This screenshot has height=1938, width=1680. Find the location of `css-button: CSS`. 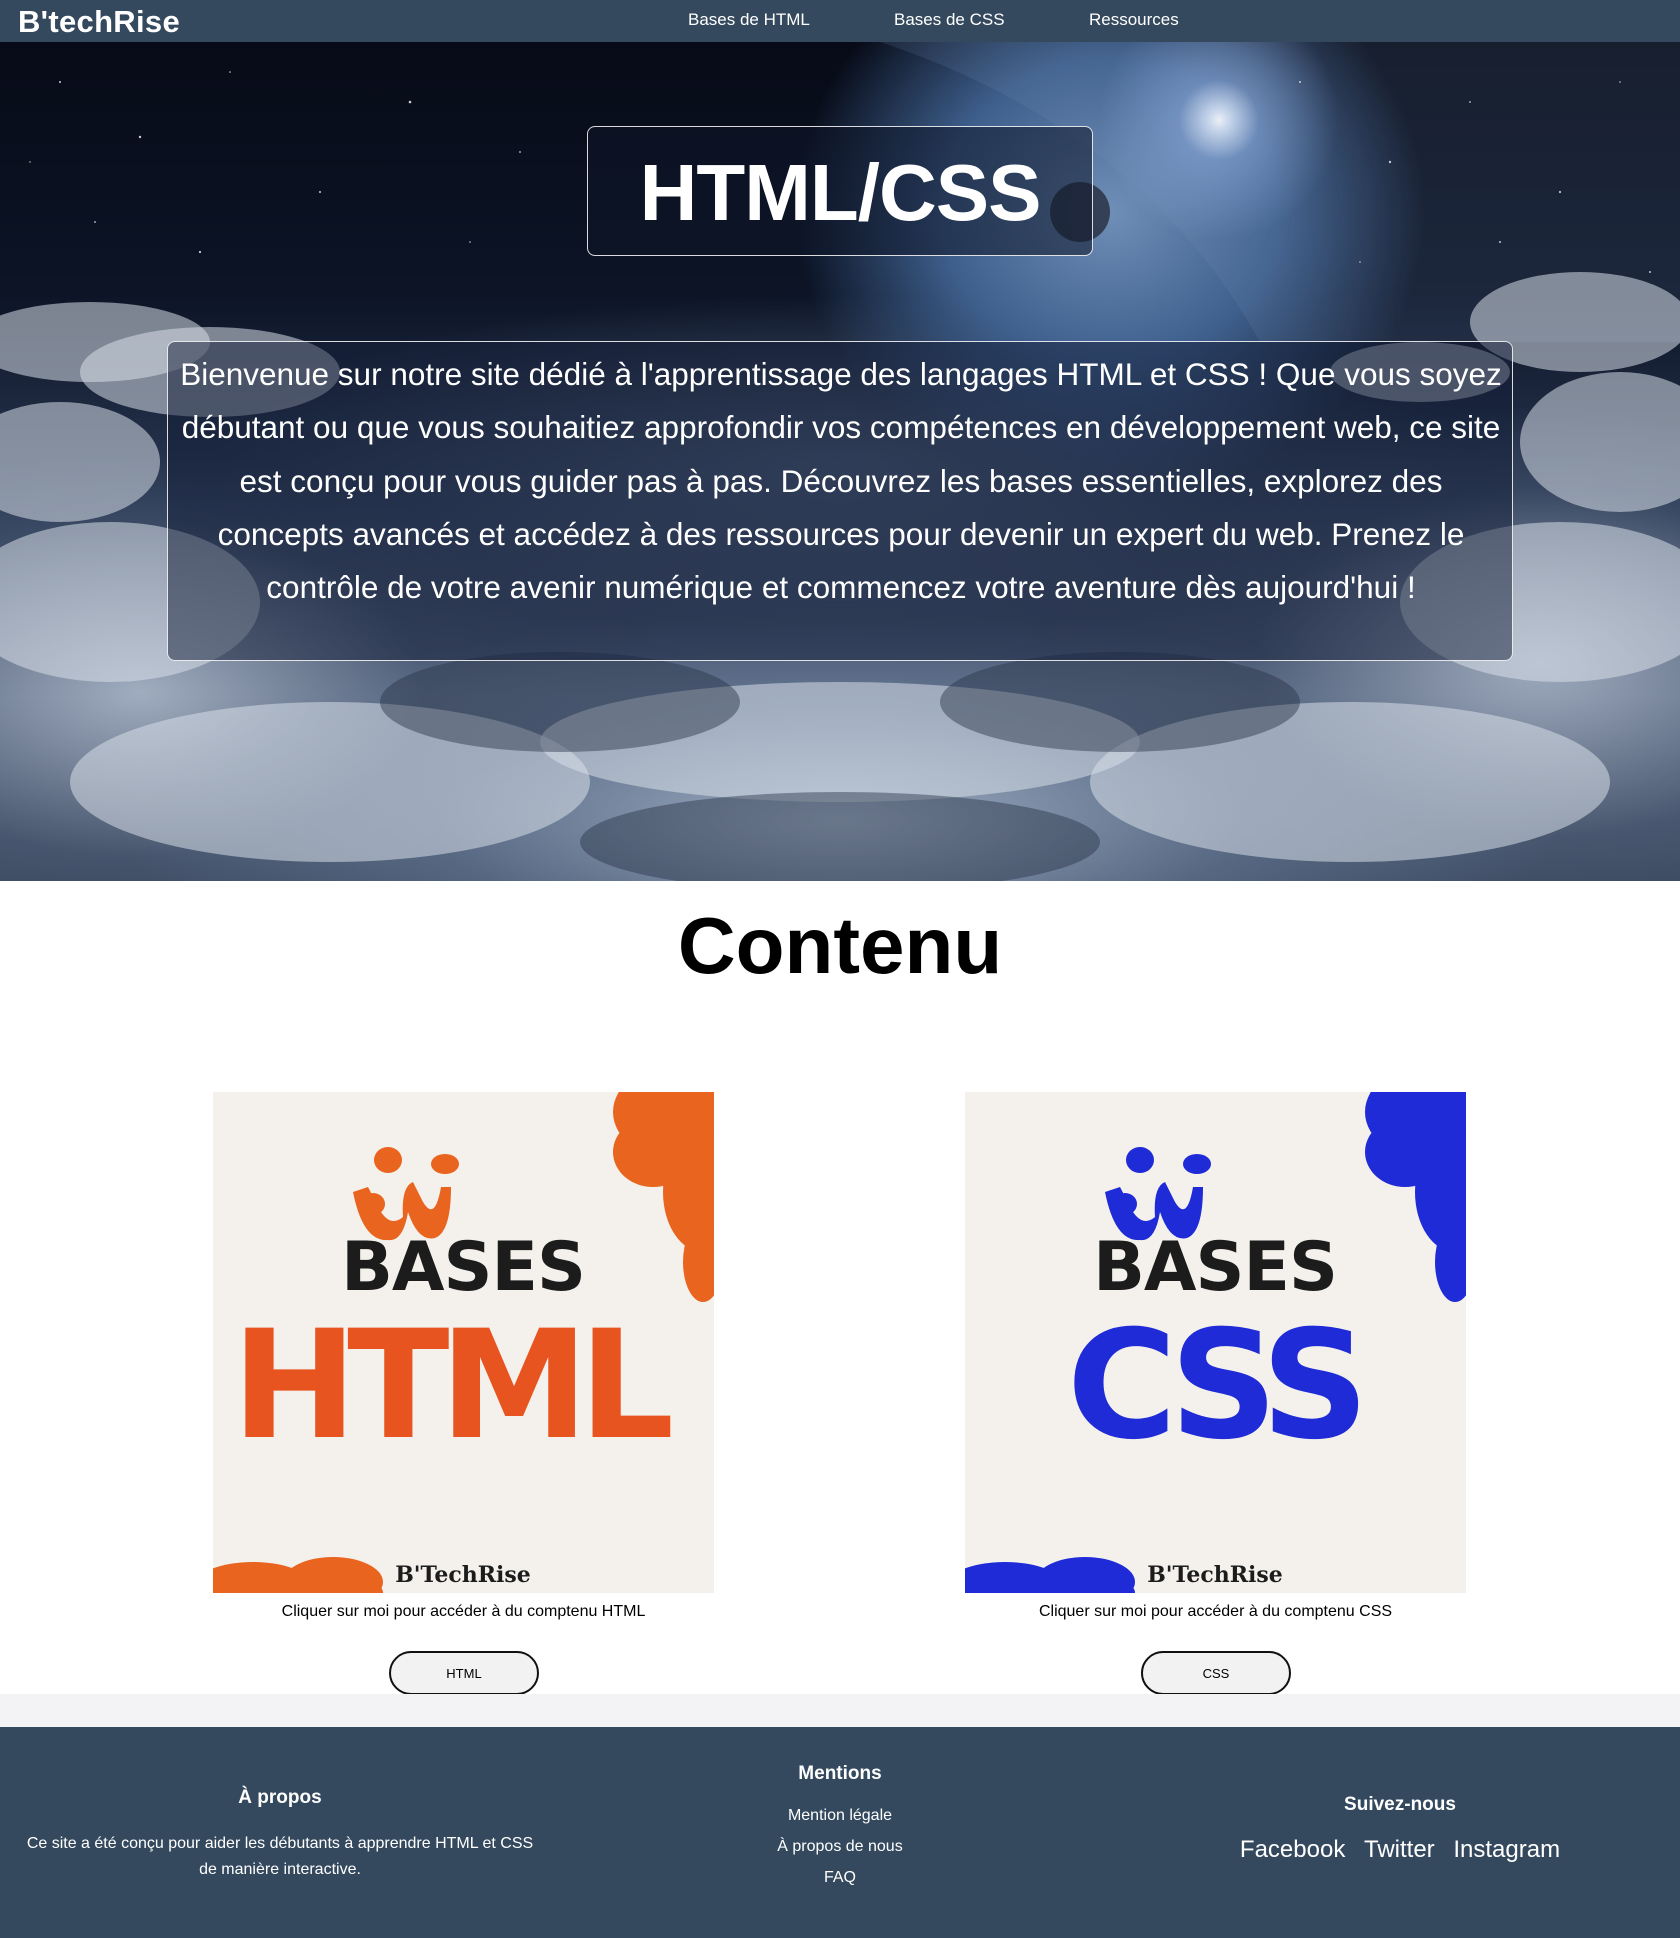

css-button: CSS is located at coordinates (1216, 1673).